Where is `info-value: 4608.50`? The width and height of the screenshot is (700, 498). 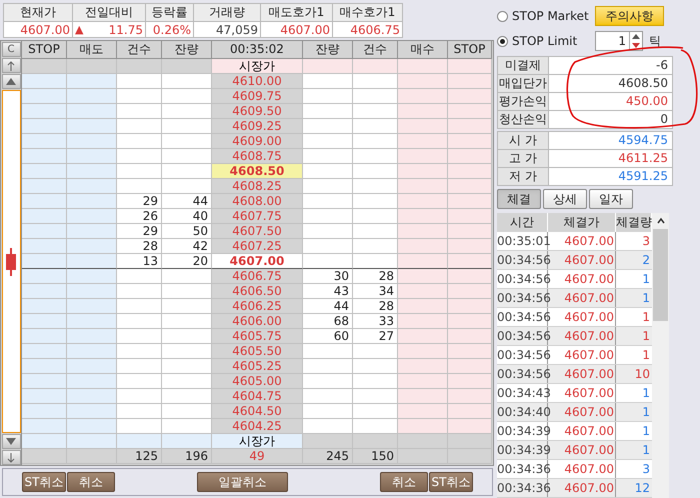
info-value: 4608.50 is located at coordinates (611, 84).